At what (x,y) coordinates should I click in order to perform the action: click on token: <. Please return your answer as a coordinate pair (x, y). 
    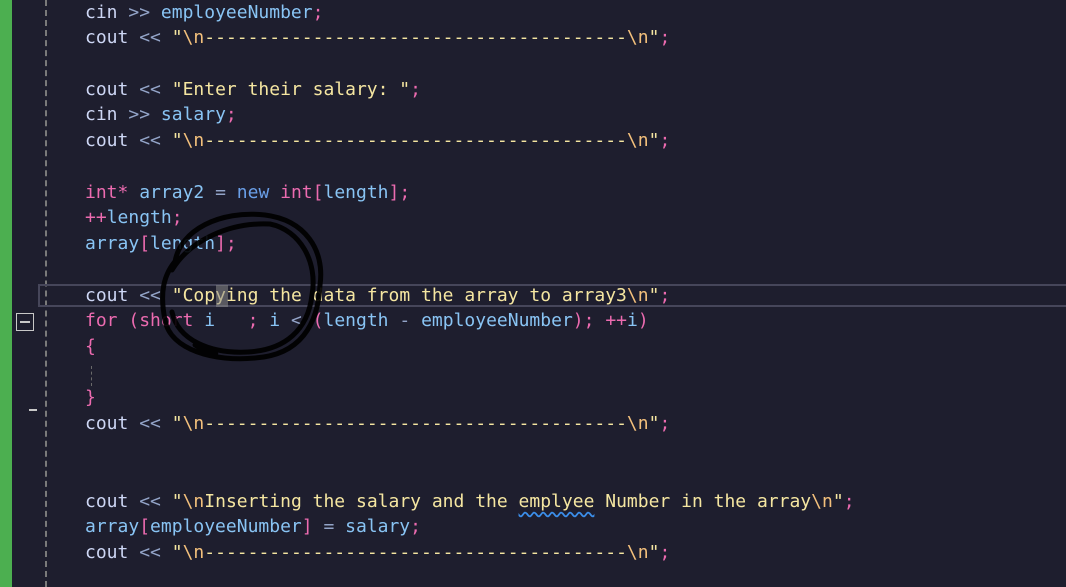
    Looking at the image, I should click on (296, 320).